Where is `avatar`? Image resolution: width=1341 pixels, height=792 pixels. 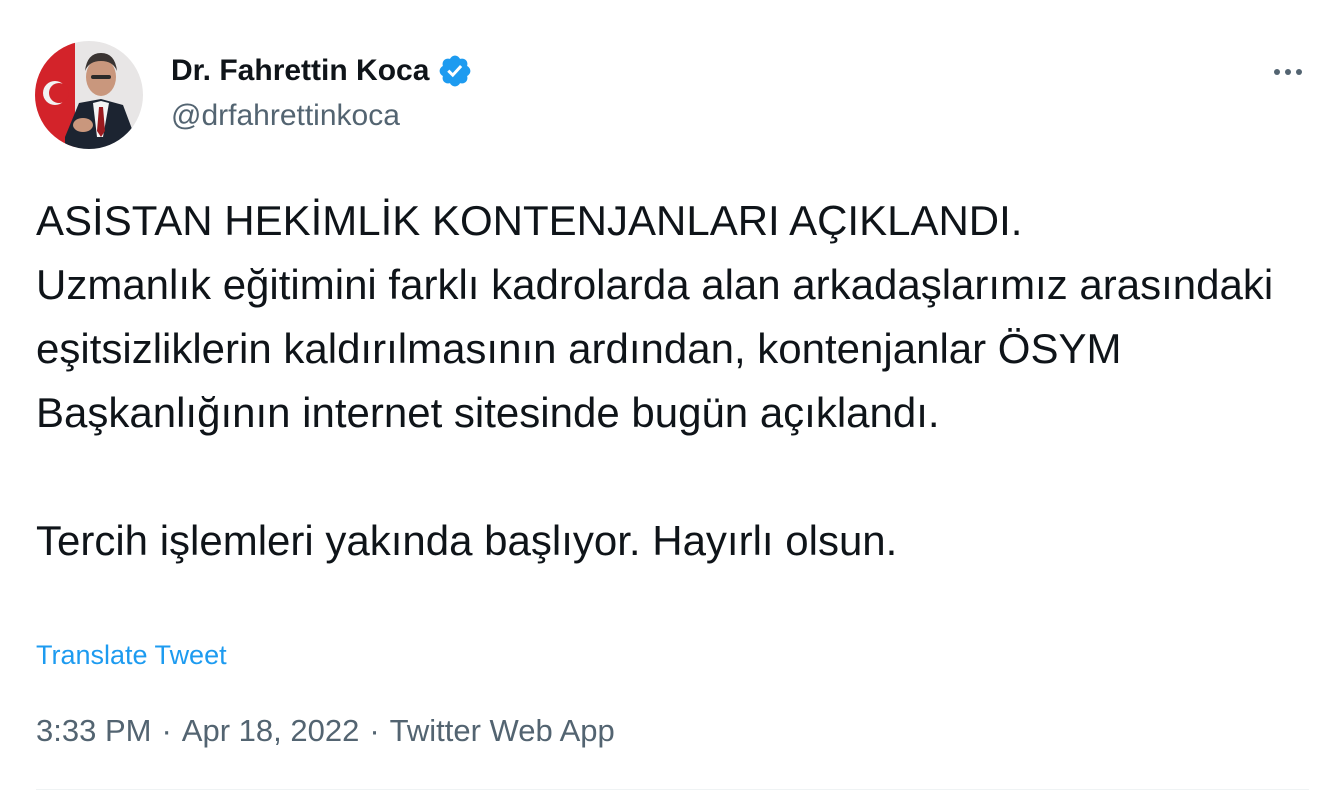
avatar is located at coordinates (89, 95).